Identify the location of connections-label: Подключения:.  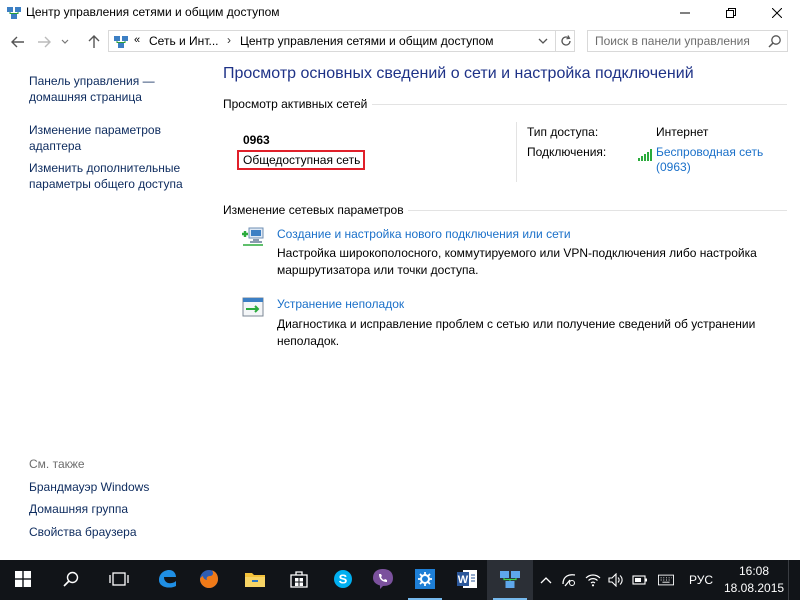
(567, 152).